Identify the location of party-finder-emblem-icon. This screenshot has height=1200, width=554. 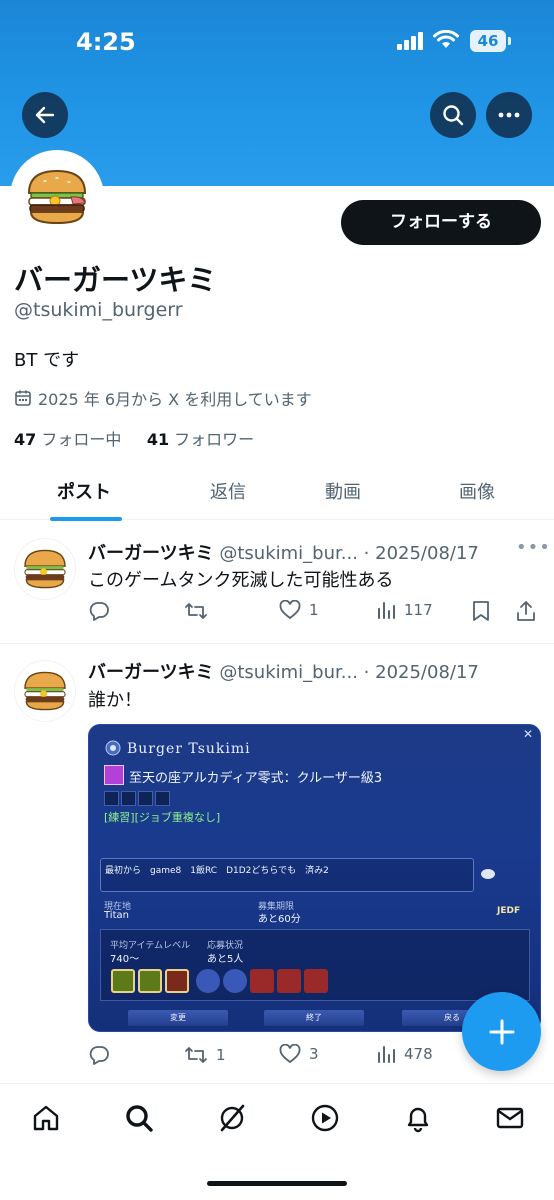
(113, 748).